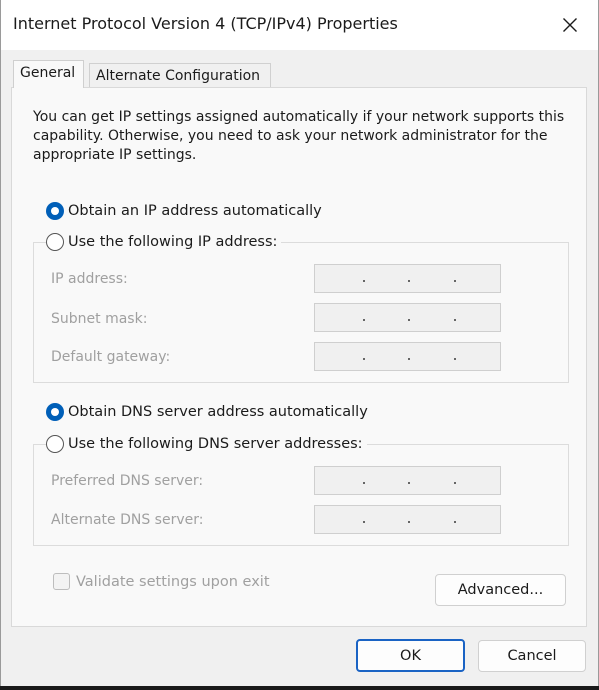 The width and height of the screenshot is (599, 690). I want to click on obtain-ip-auto-label: Obtain an IP address automatically, so click(195, 211).